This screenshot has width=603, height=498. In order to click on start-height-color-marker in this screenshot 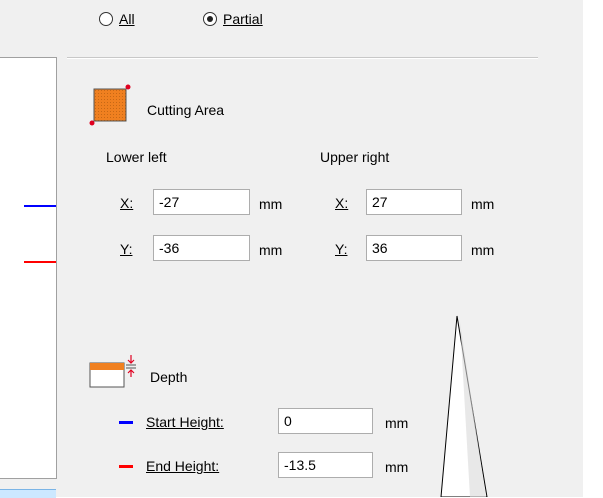, I will do `click(126, 422)`.